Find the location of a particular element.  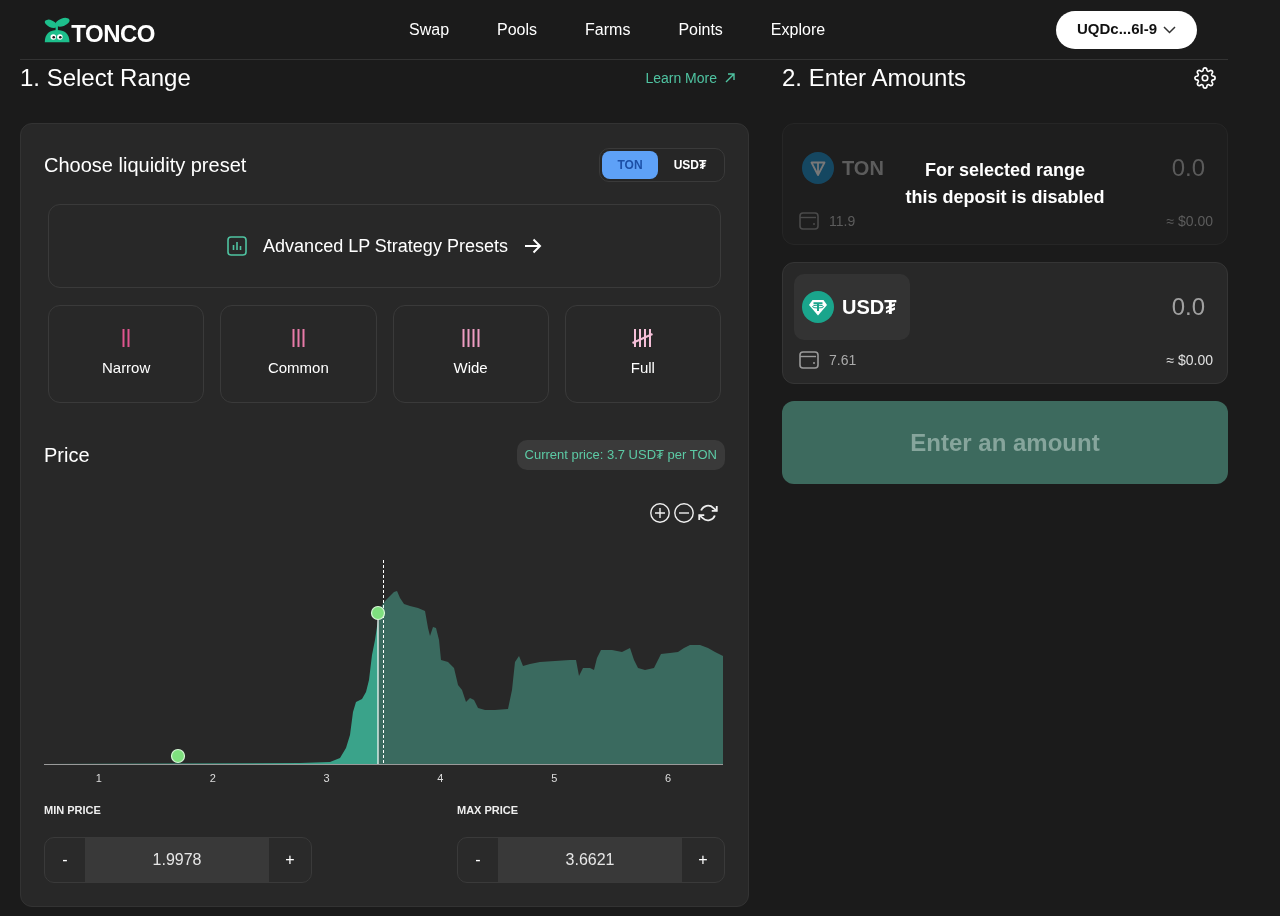

refresh-icon is located at coordinates (708, 513).